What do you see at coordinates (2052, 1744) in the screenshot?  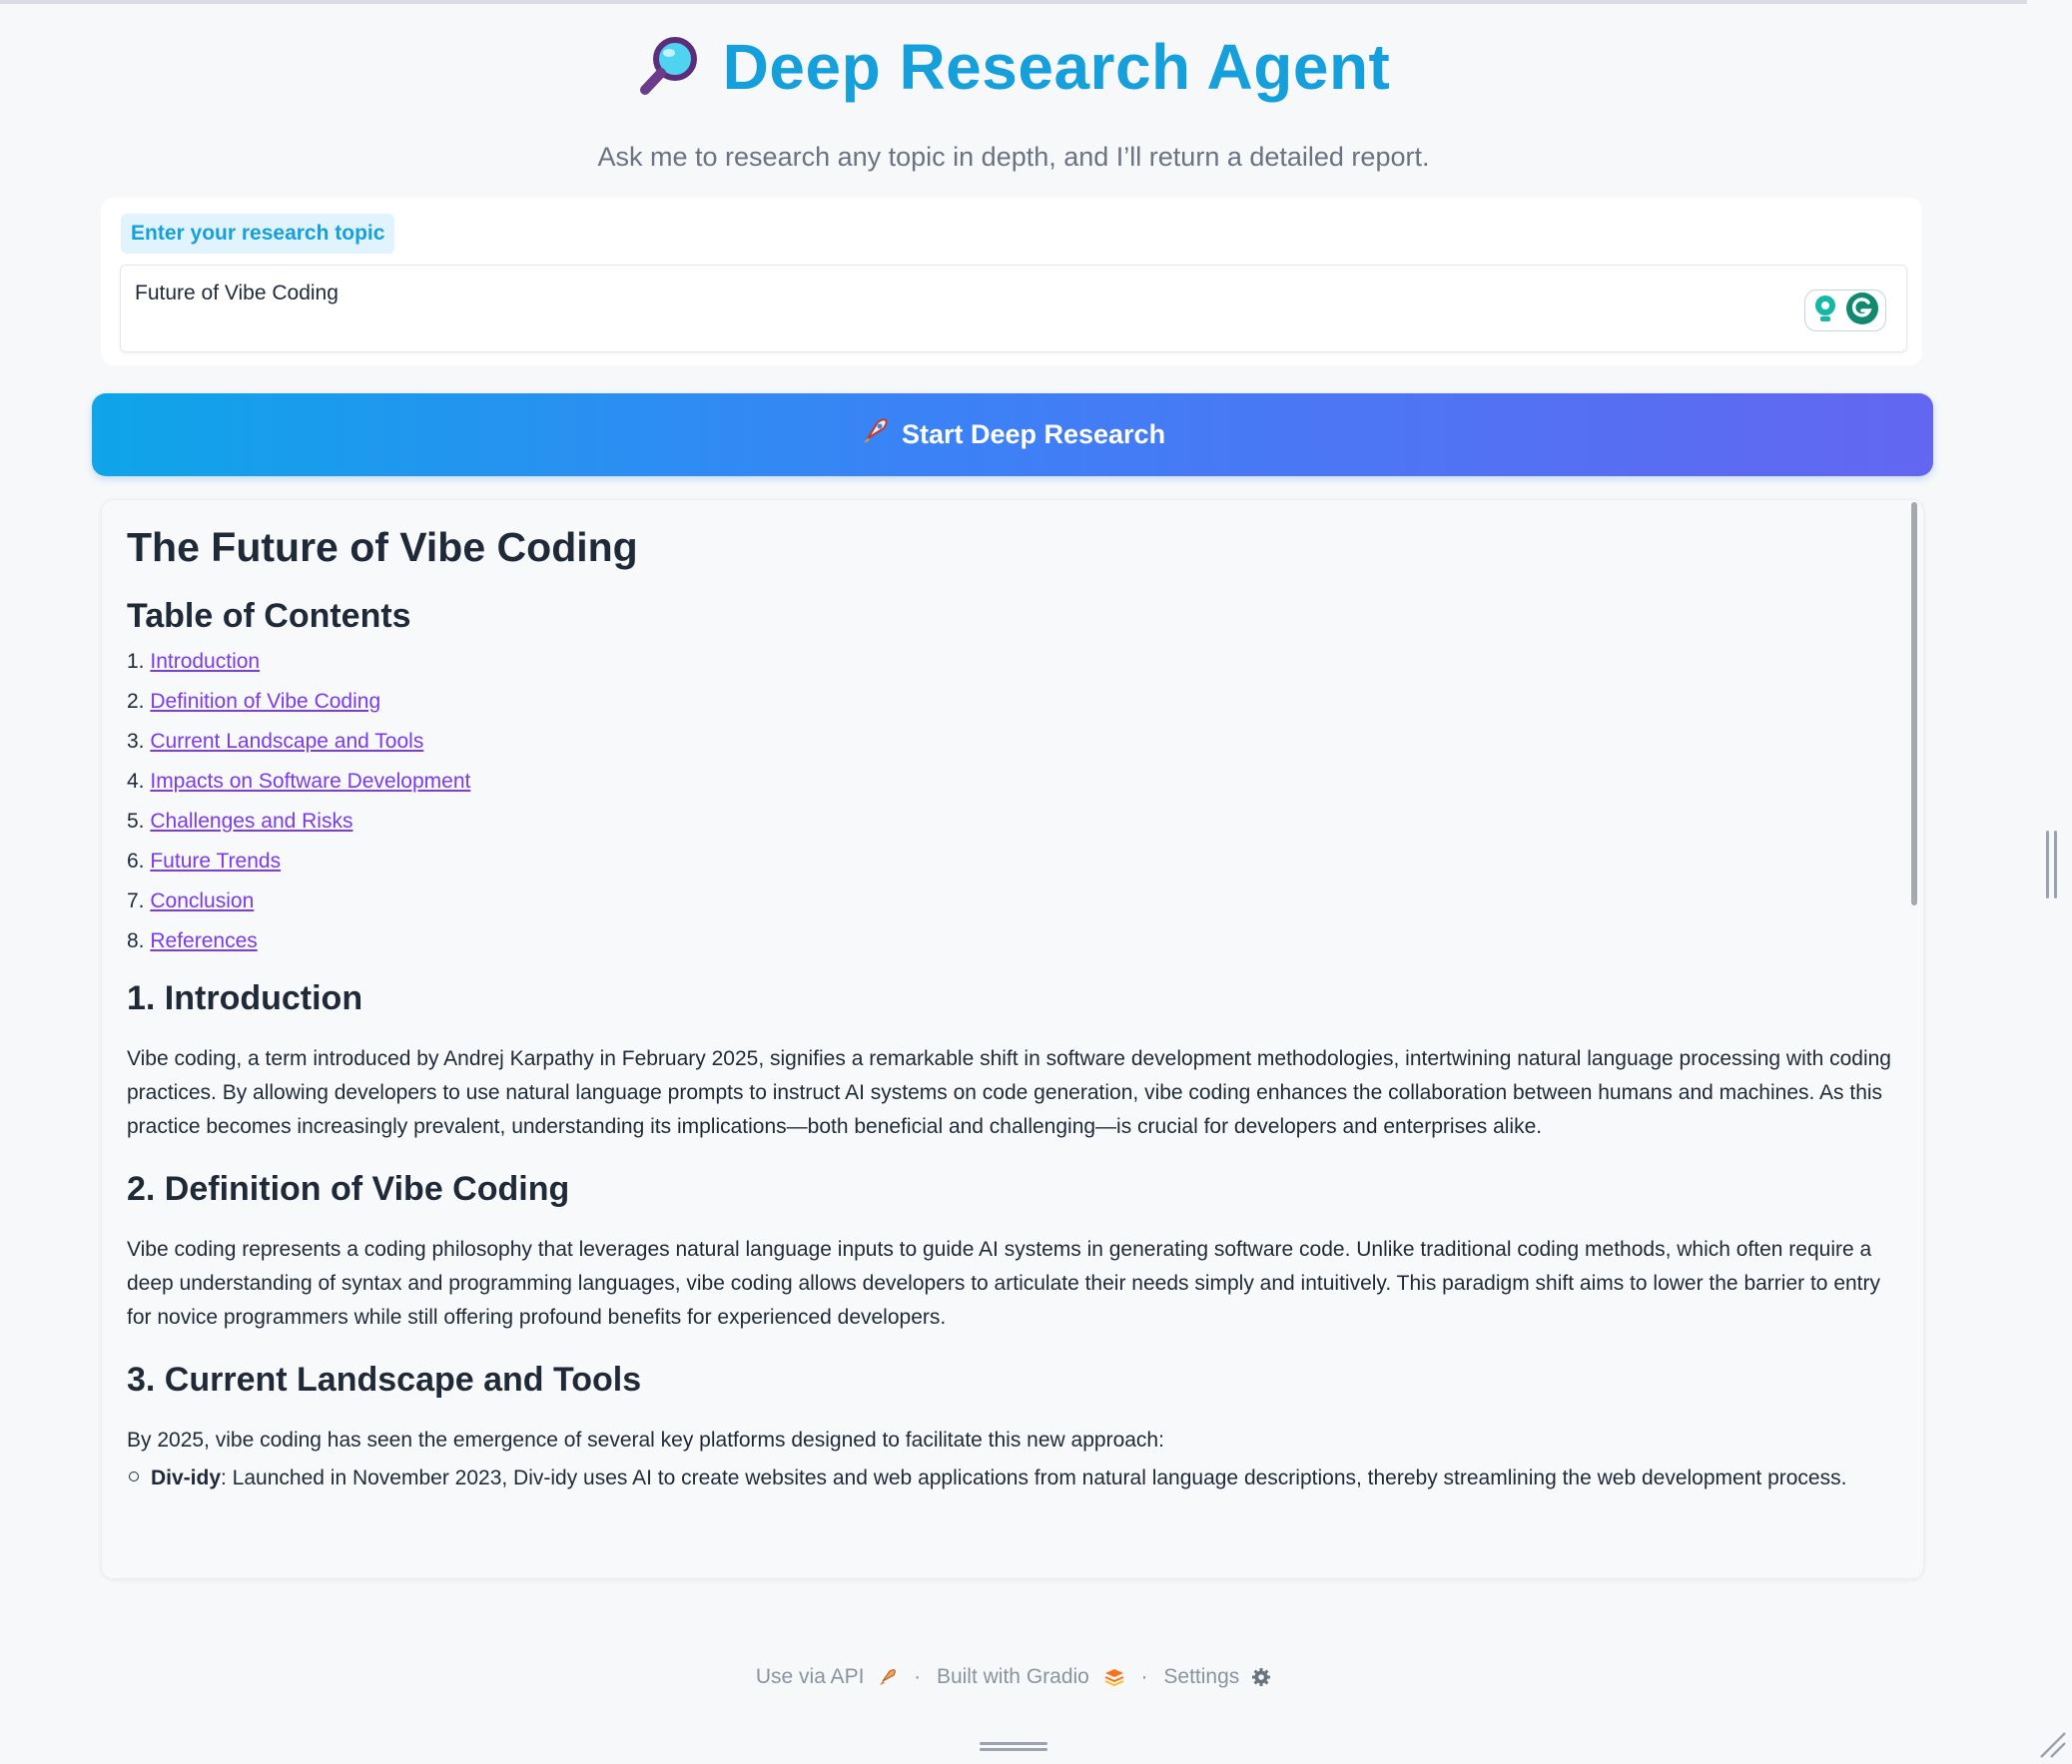 I see `resize-corner-icon` at bounding box center [2052, 1744].